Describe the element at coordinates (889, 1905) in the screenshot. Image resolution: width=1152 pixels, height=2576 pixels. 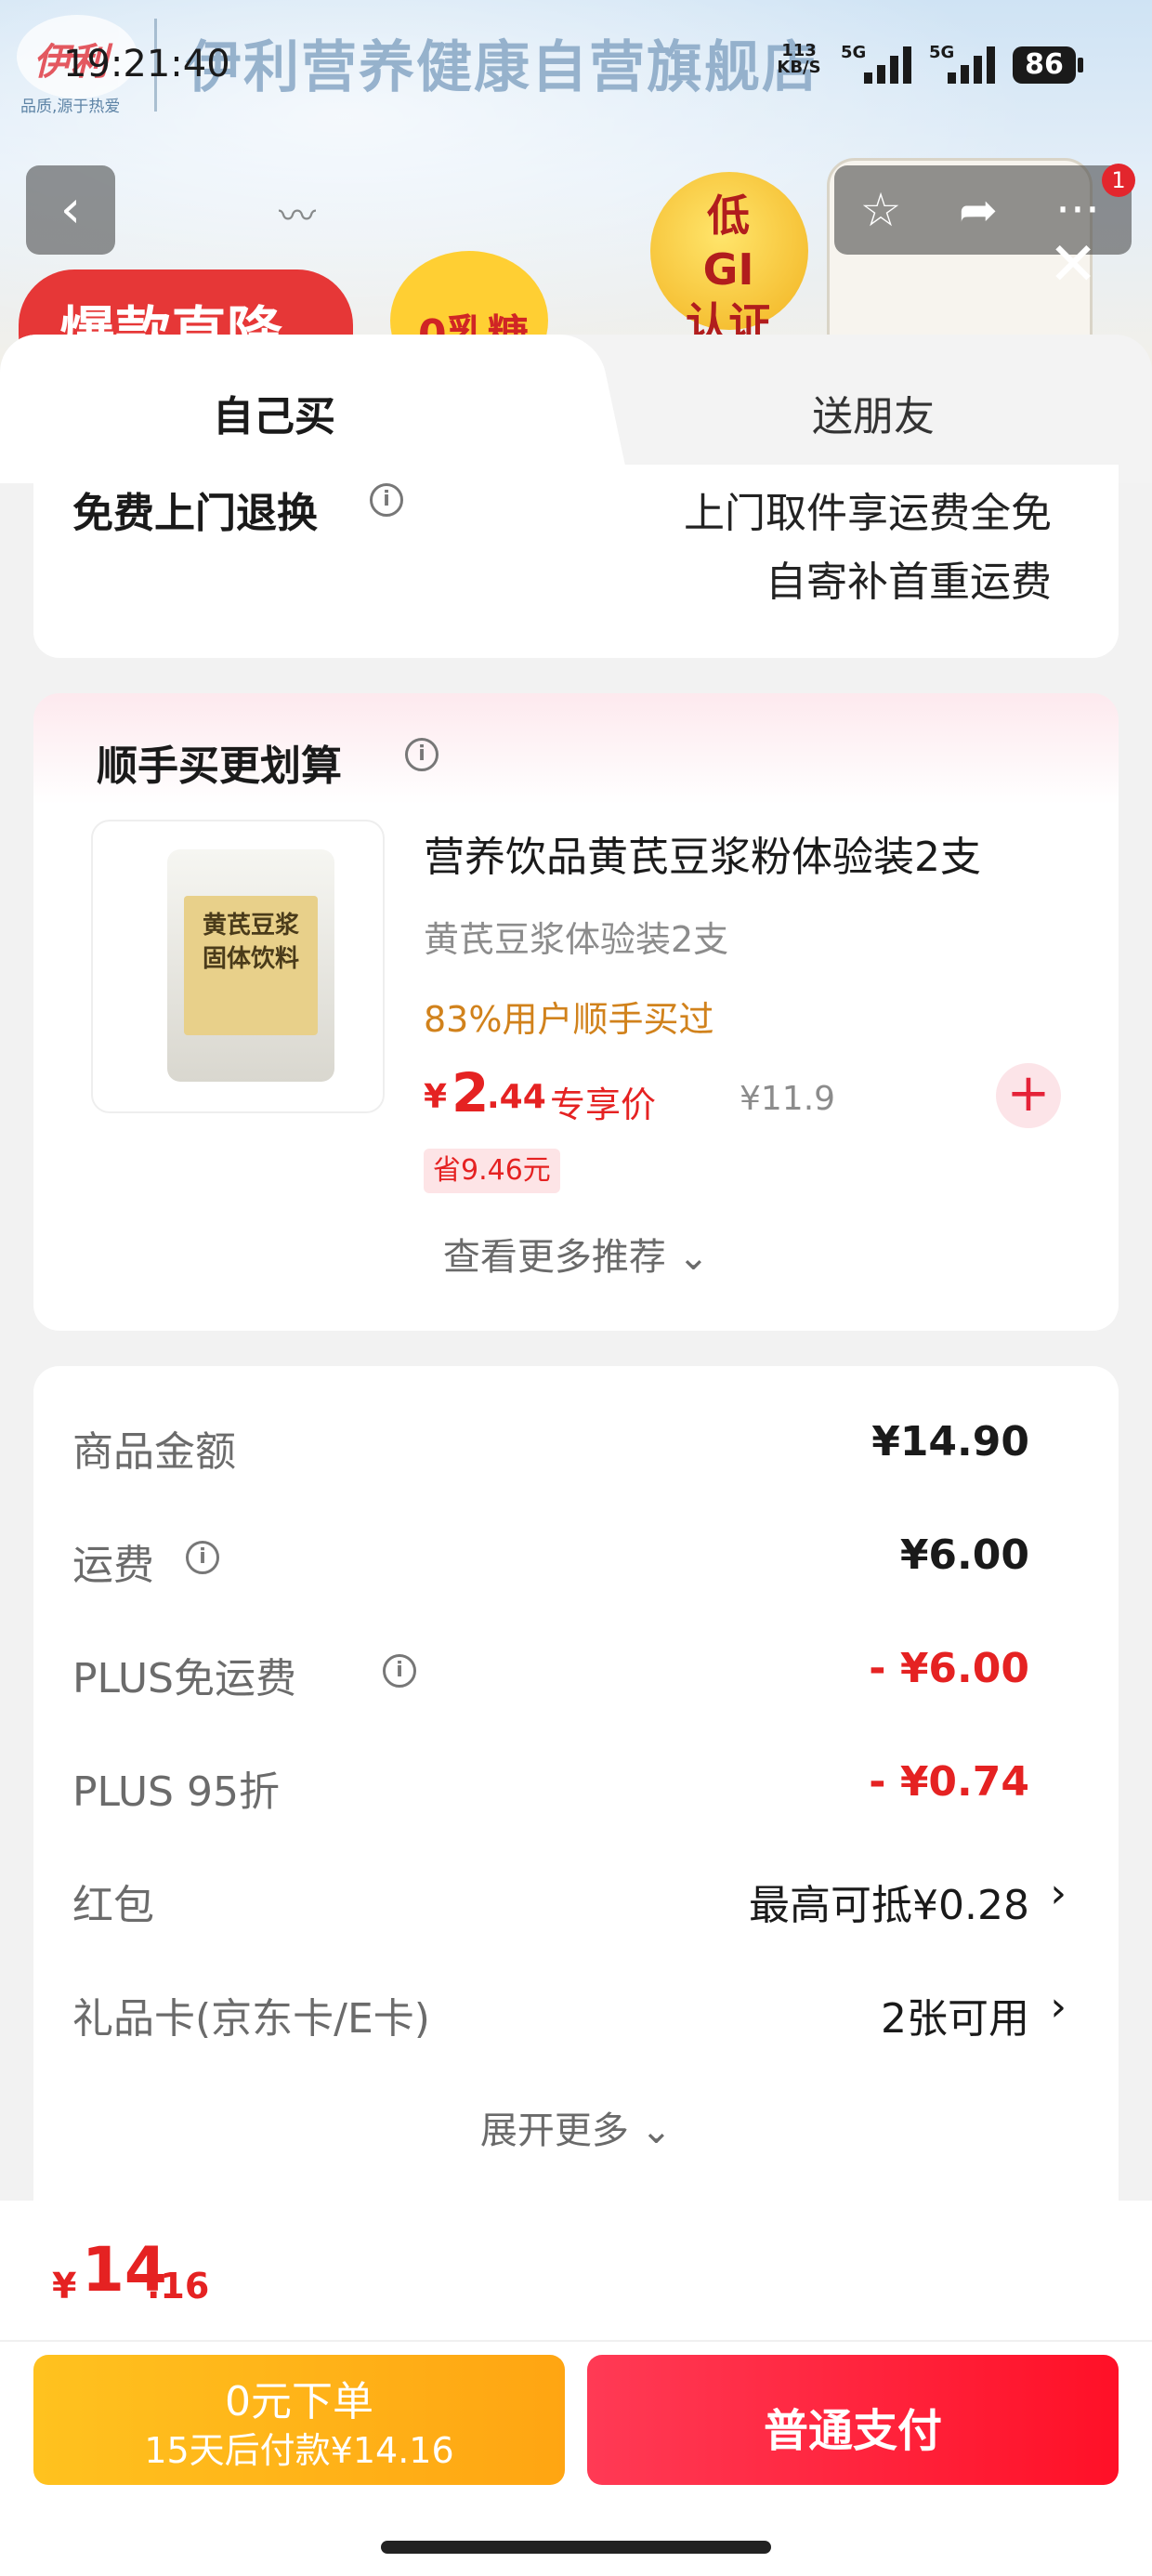
I see `summary-value: 最高可抵¥0.28` at that location.